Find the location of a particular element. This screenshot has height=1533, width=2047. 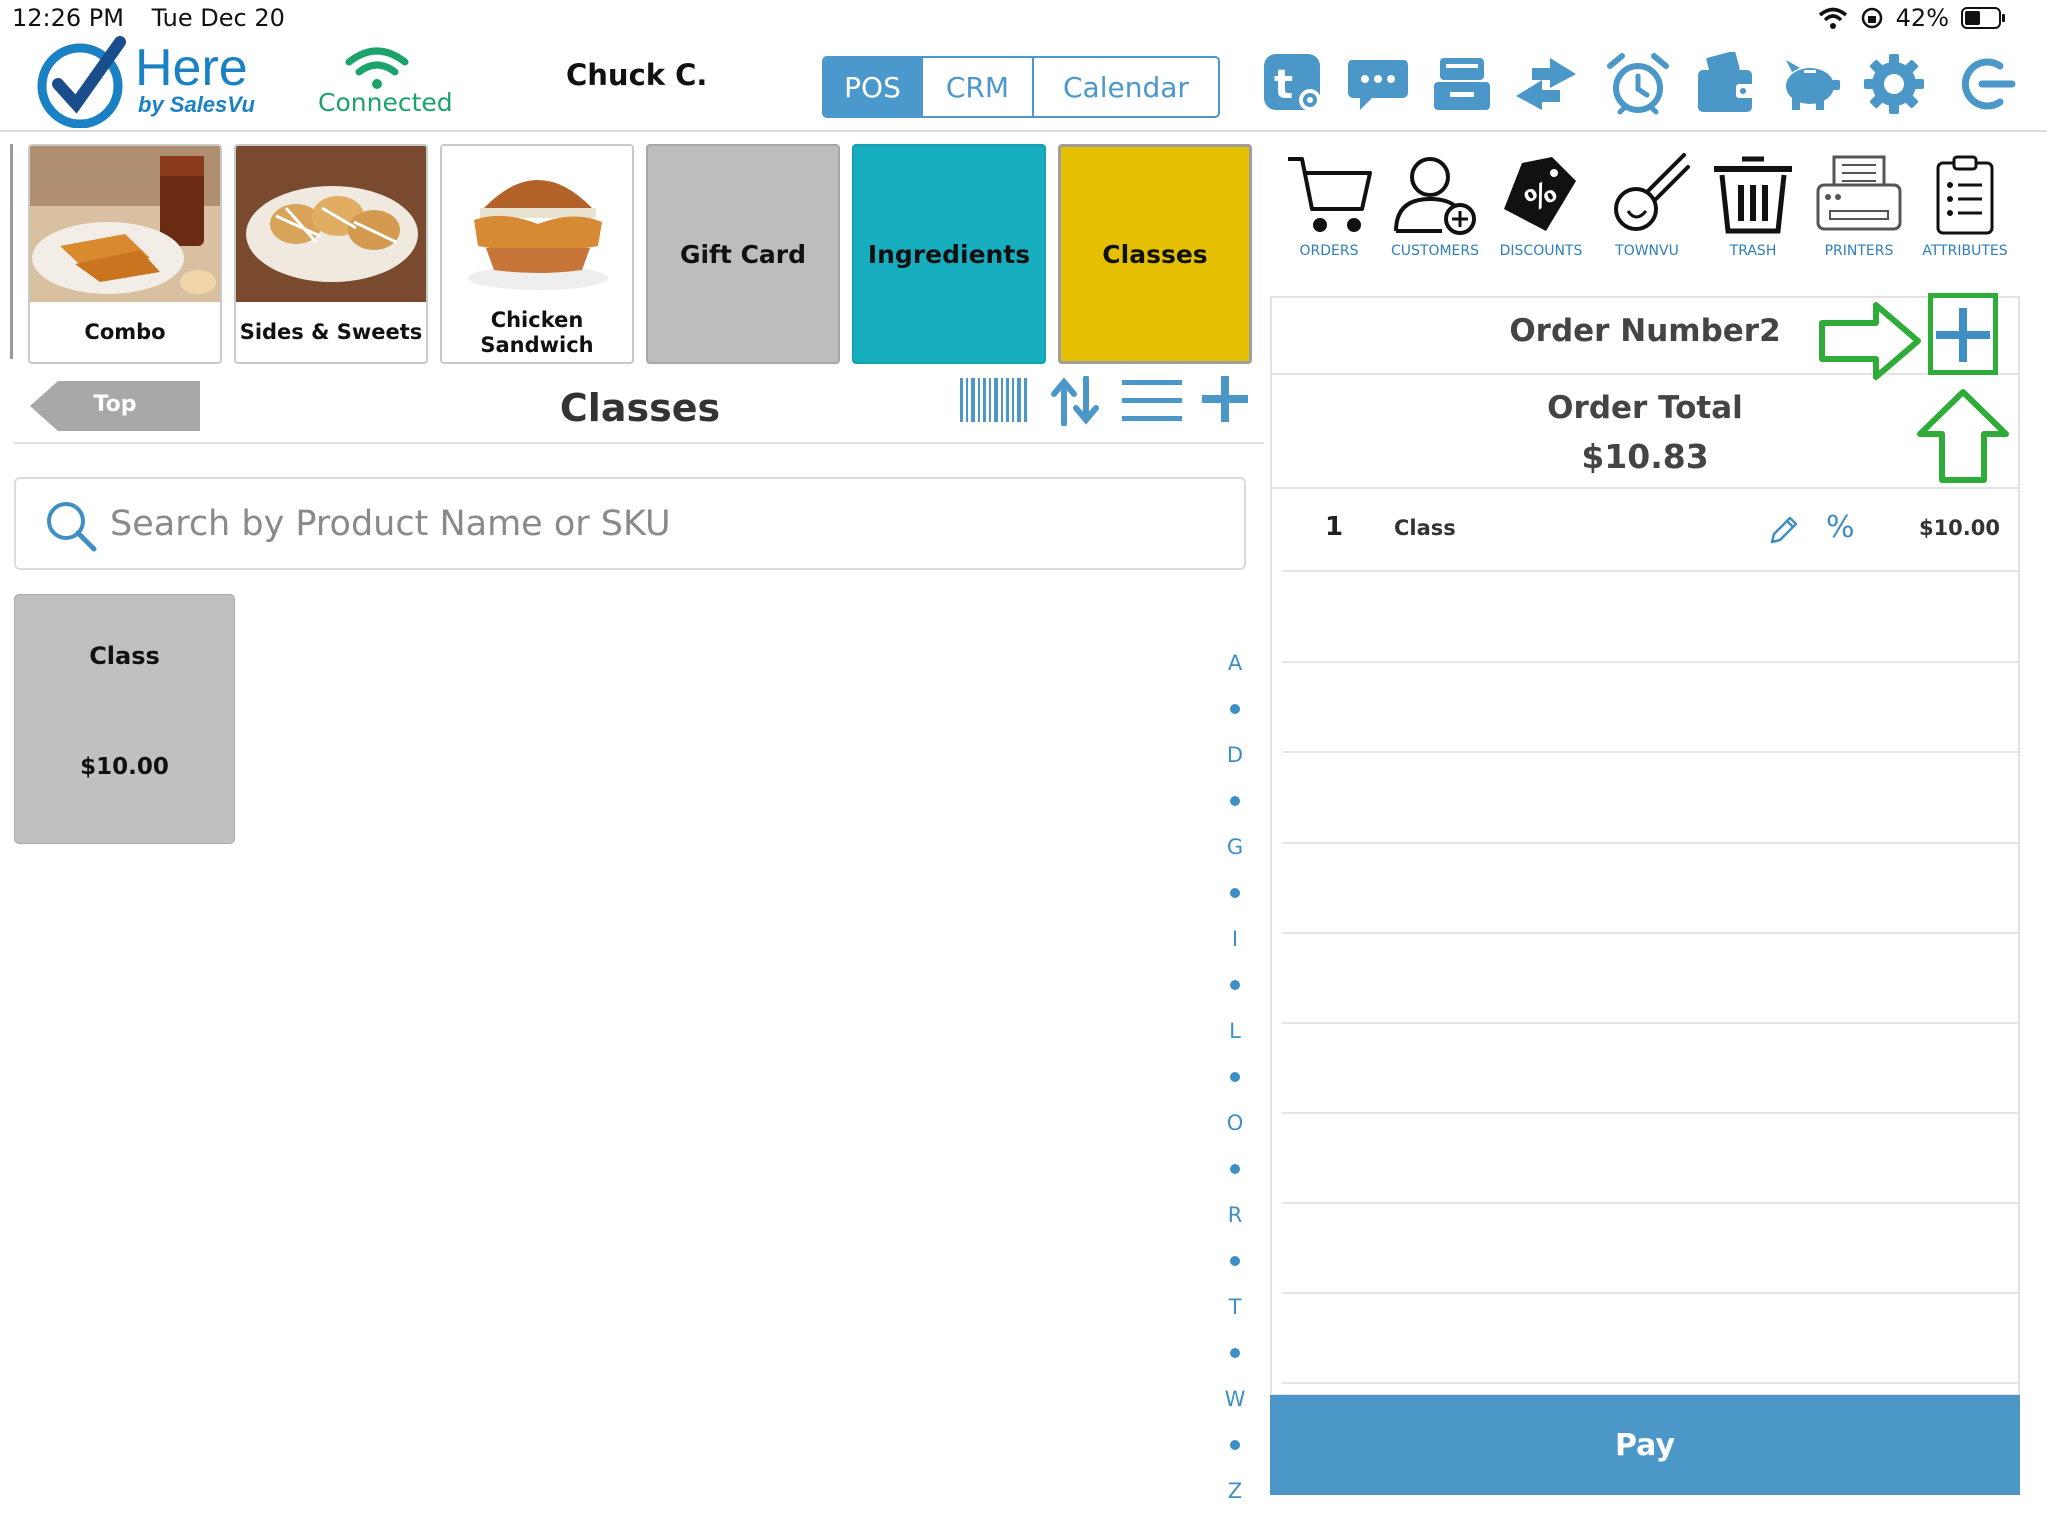

category-tile-gift-card: Gift Card is located at coordinates (743, 254).